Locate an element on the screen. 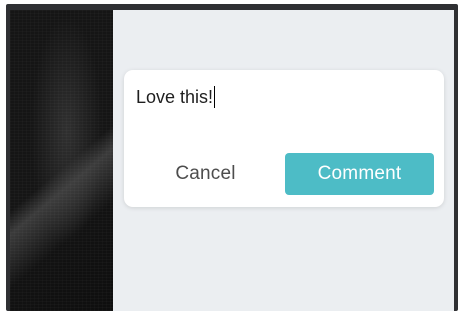 The image size is (460, 313). comment-input: Love this! is located at coordinates (176, 97).